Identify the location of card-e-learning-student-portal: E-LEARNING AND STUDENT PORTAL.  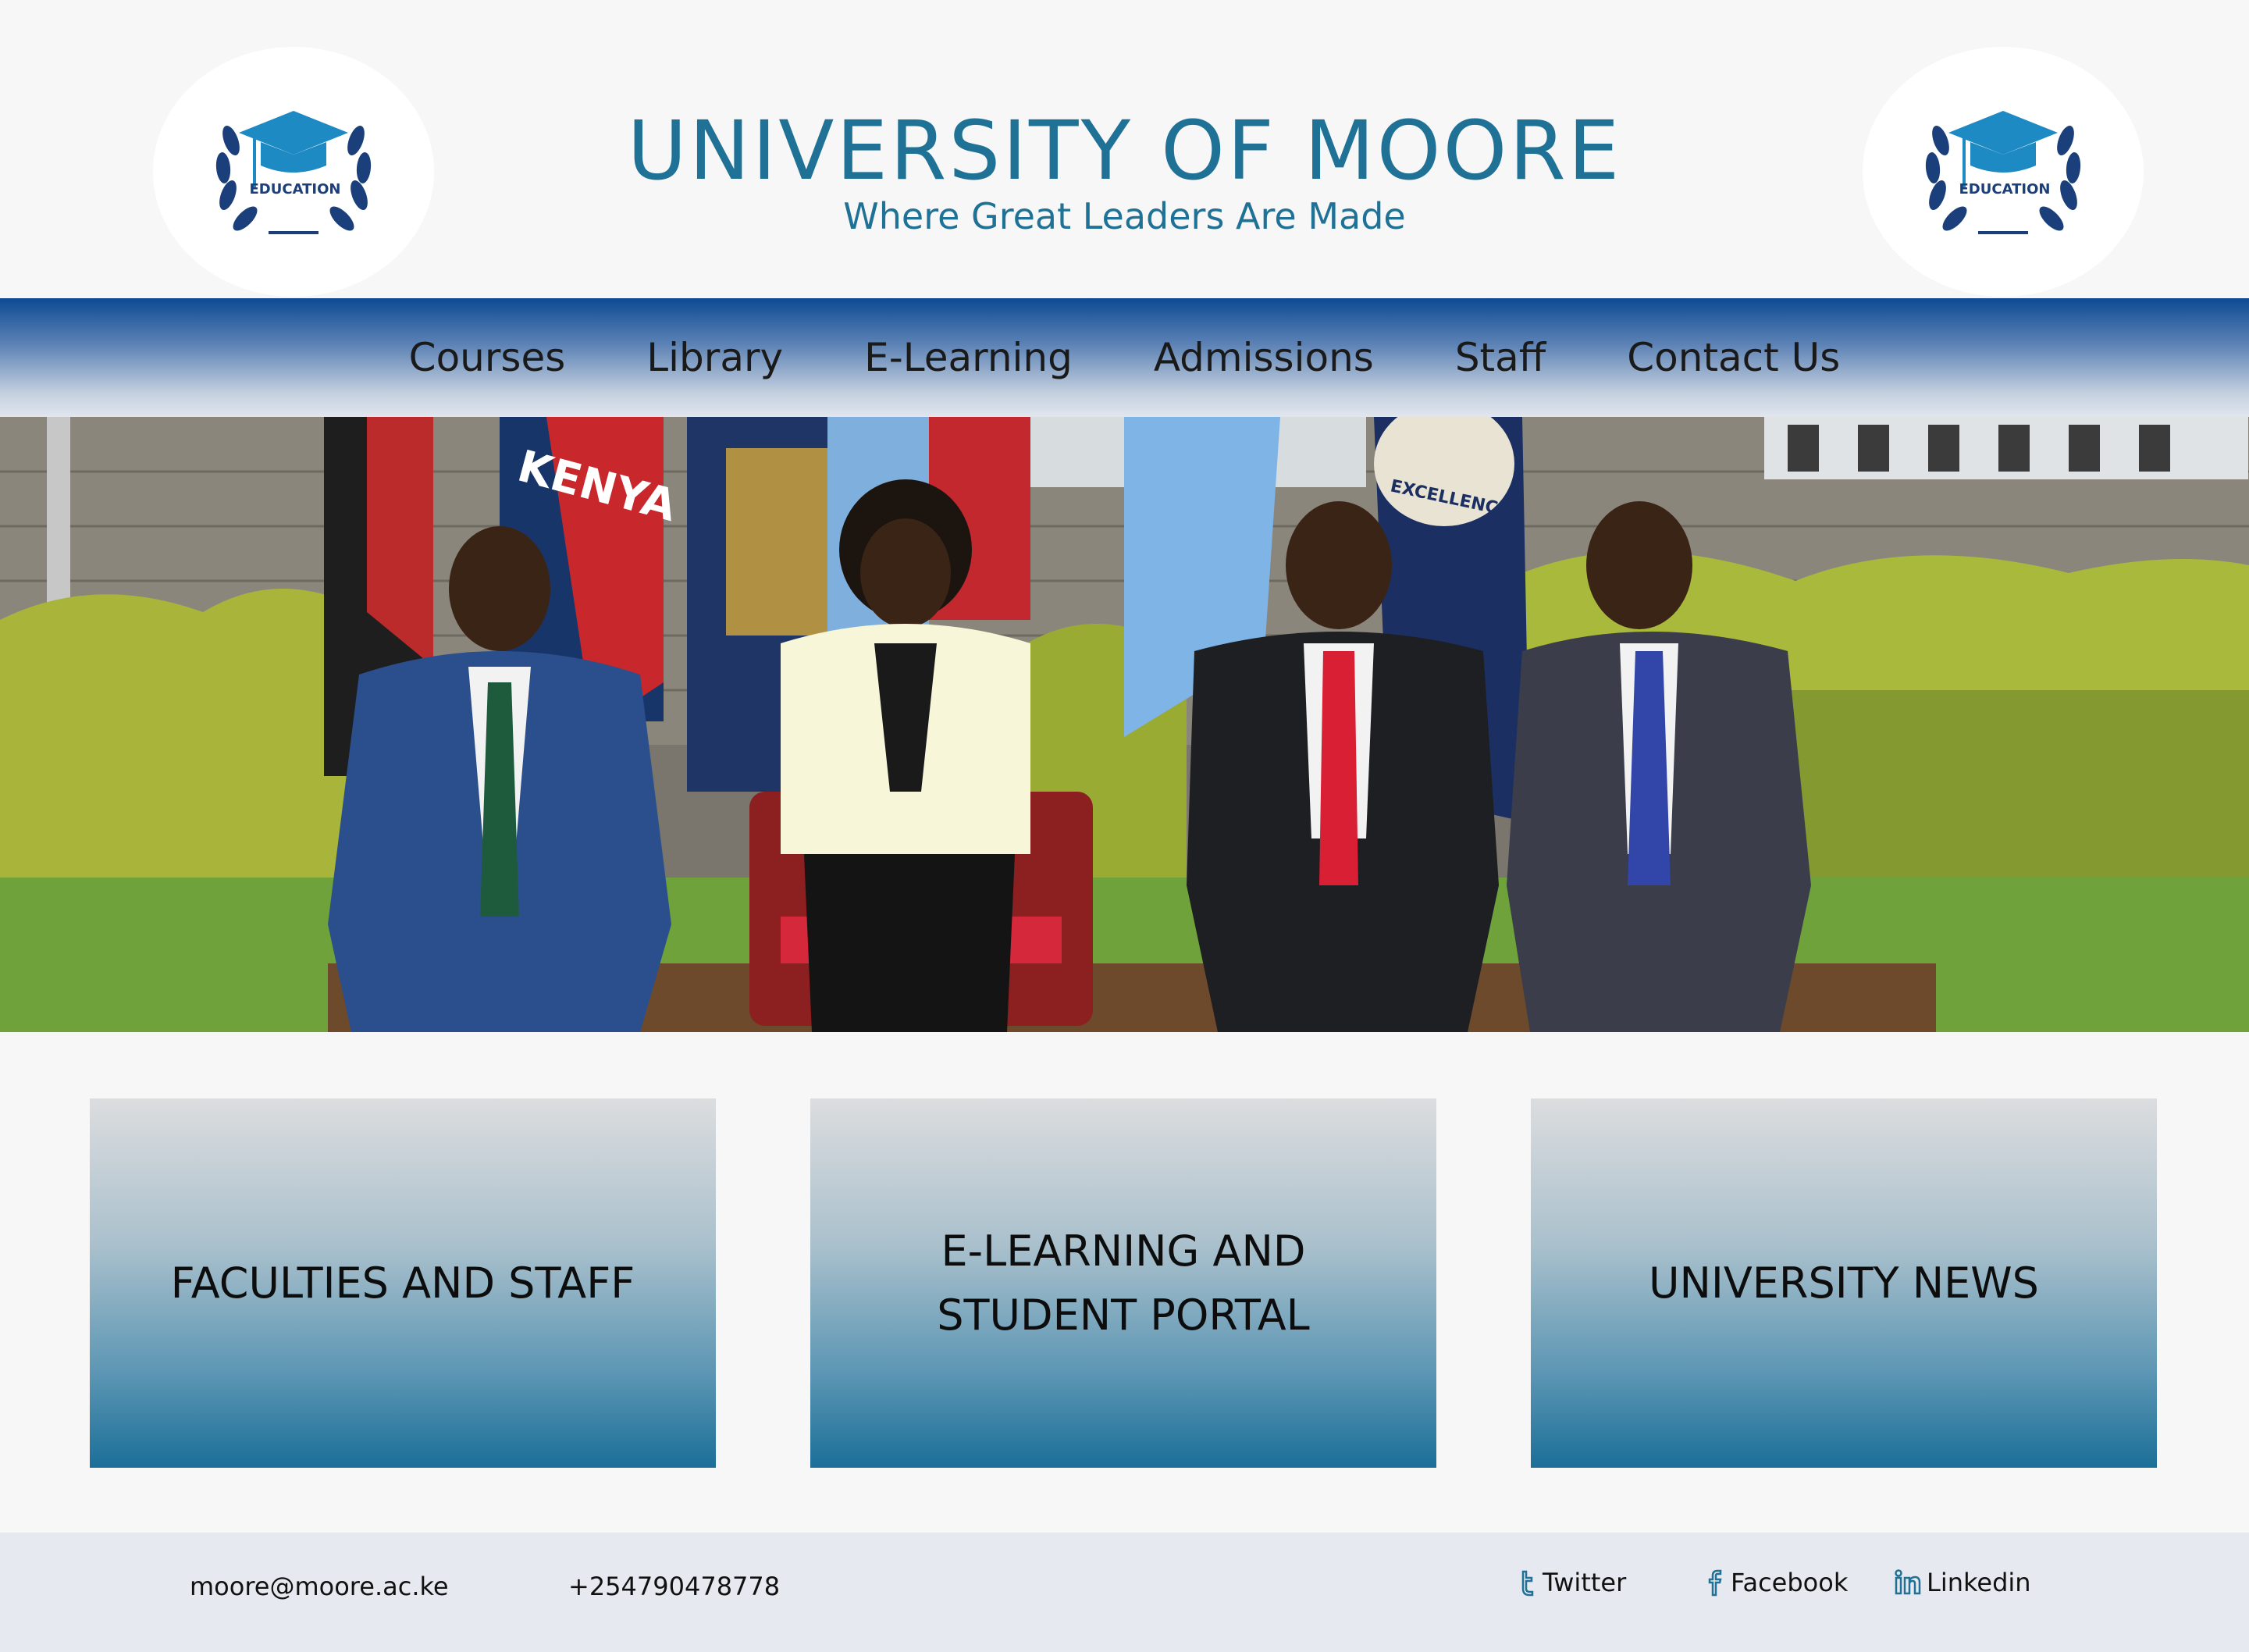
(1123, 1283).